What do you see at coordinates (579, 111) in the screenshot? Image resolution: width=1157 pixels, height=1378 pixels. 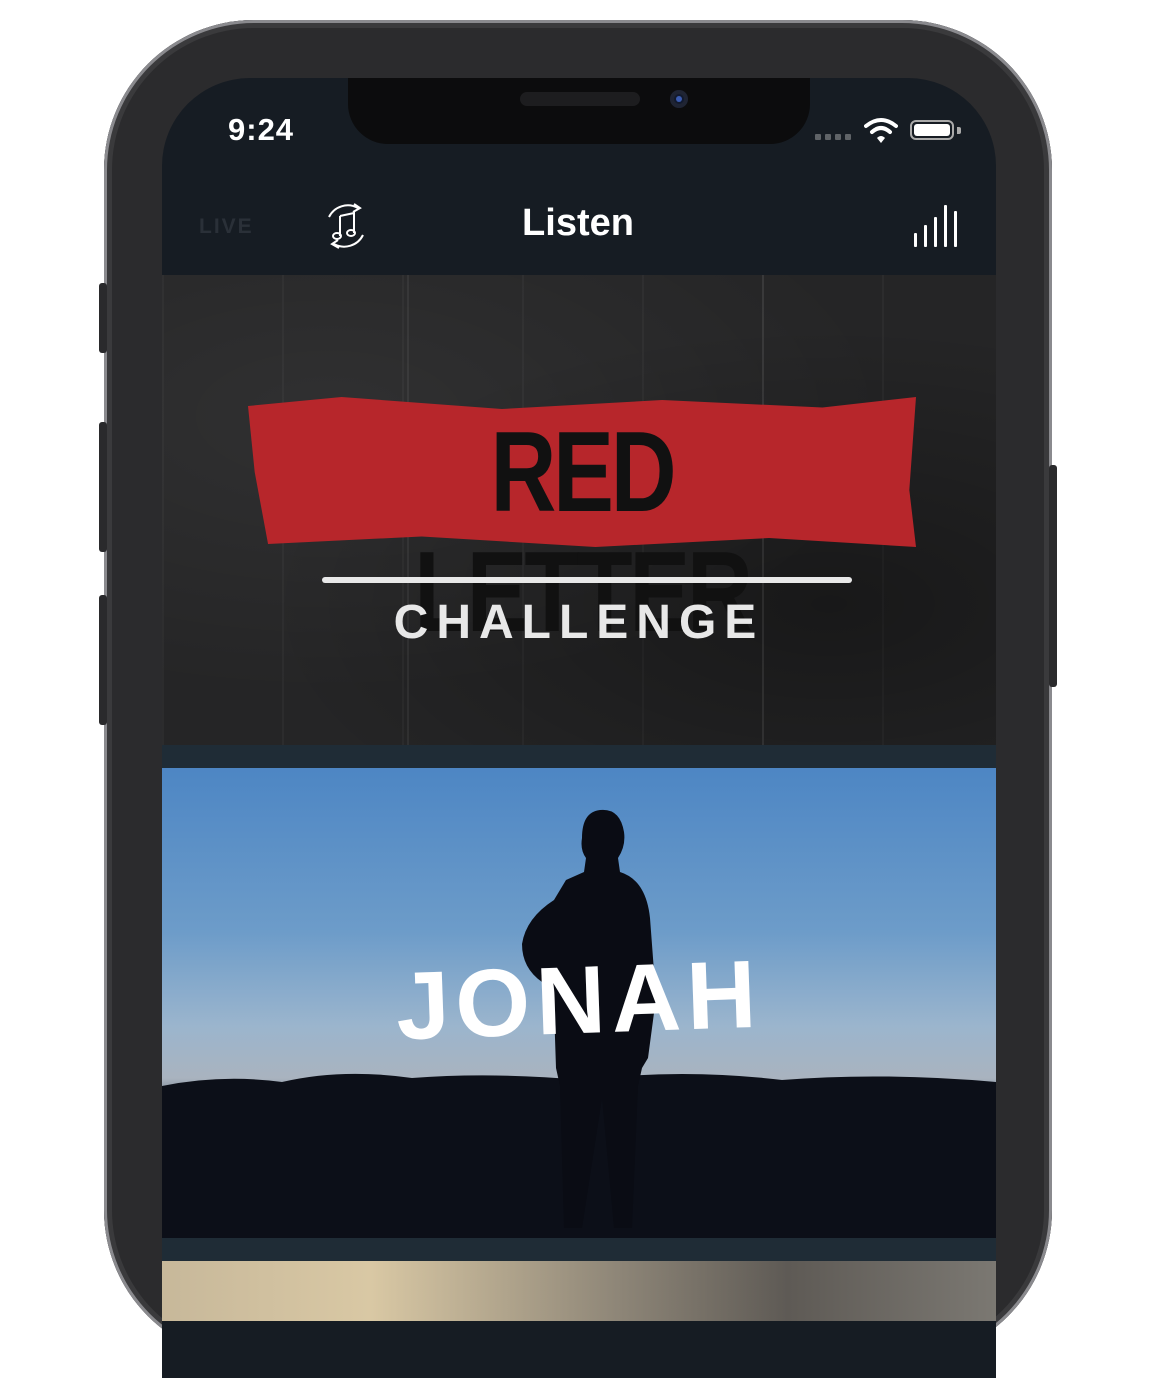 I see `notch` at bounding box center [579, 111].